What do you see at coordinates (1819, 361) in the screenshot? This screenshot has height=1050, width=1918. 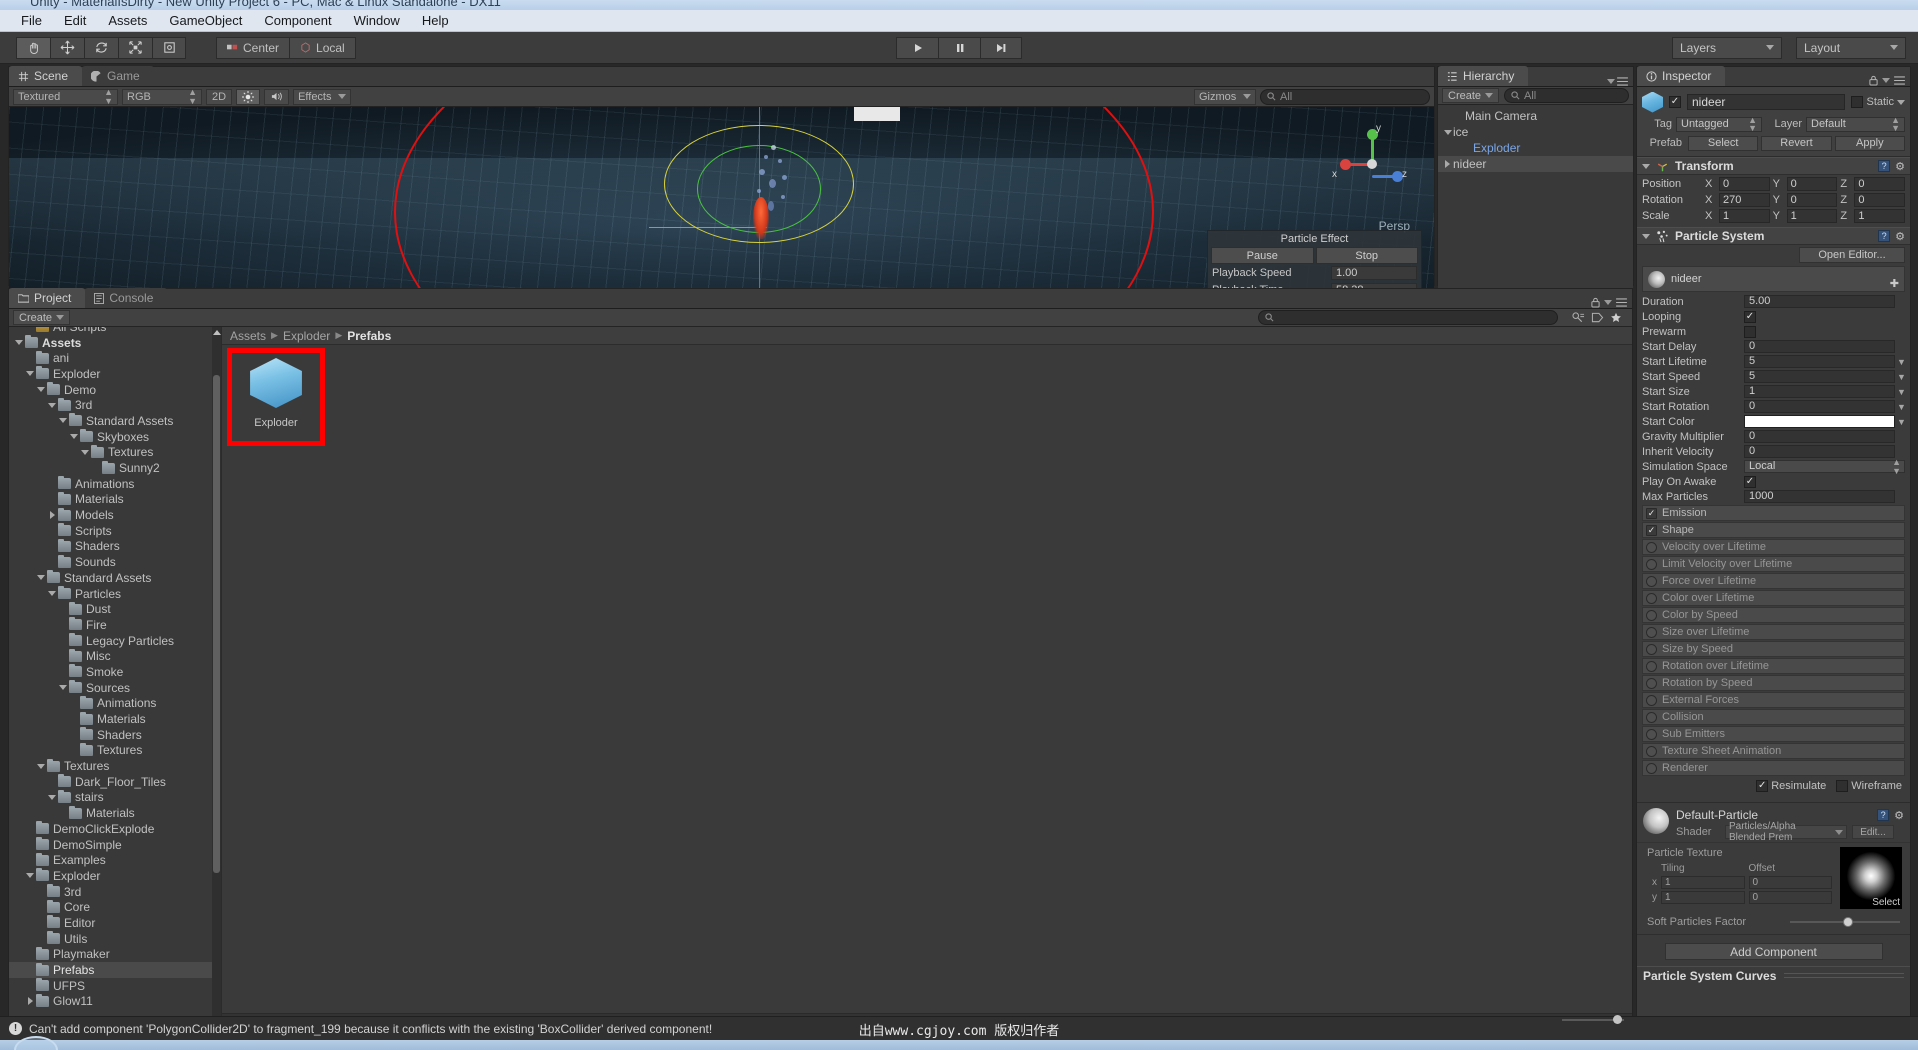 I see `ps-property-input: 5` at bounding box center [1819, 361].